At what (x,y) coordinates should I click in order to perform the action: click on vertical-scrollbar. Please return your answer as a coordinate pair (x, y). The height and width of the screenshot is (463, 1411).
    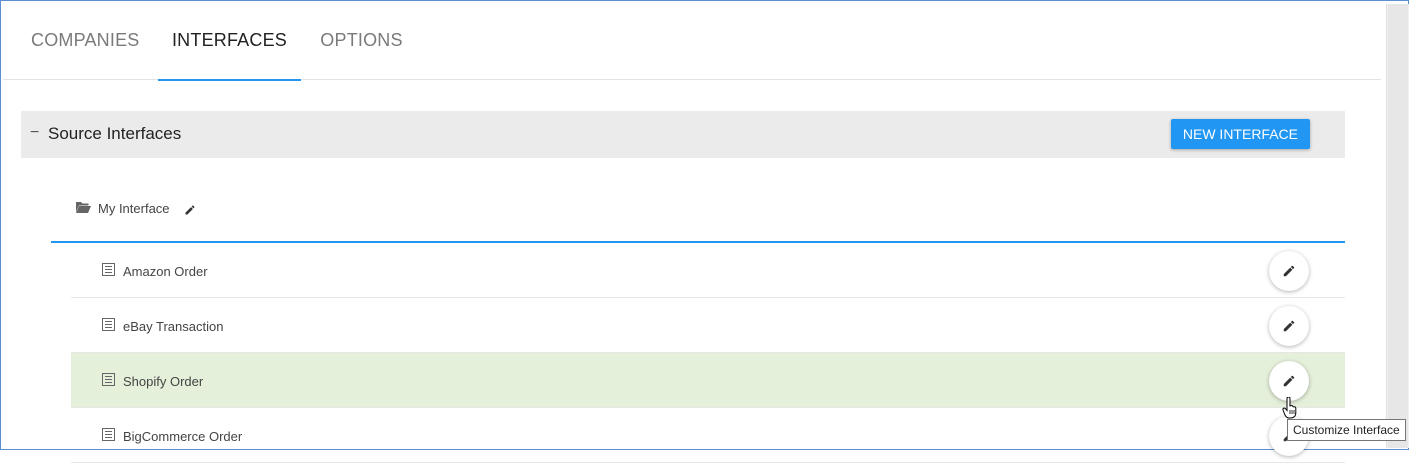
    Looking at the image, I should click on (1397, 226).